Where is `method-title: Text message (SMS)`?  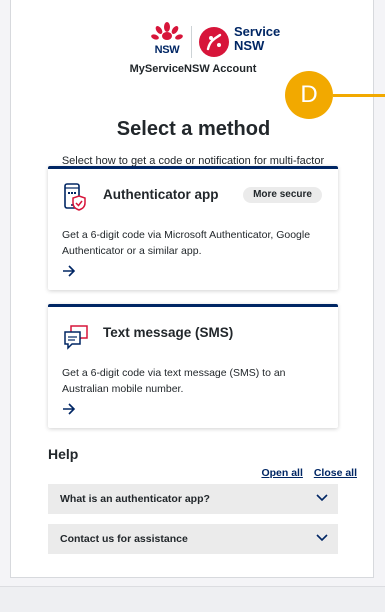 method-title: Text message (SMS) is located at coordinates (168, 332).